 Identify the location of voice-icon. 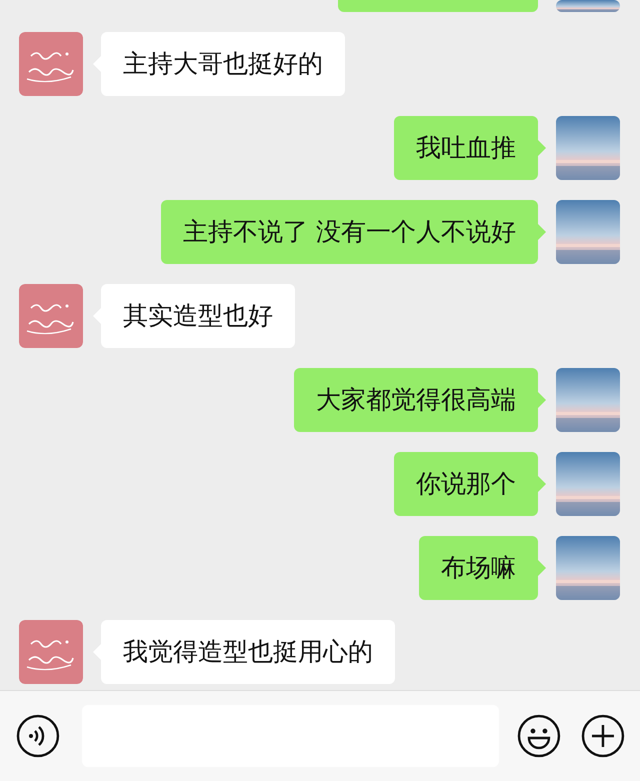
(38, 736).